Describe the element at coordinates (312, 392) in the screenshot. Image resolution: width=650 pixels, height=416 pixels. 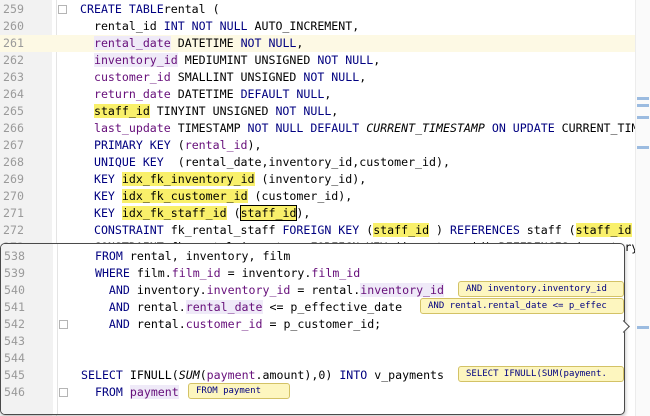
I see `code-line: 546 FROM payment` at that location.